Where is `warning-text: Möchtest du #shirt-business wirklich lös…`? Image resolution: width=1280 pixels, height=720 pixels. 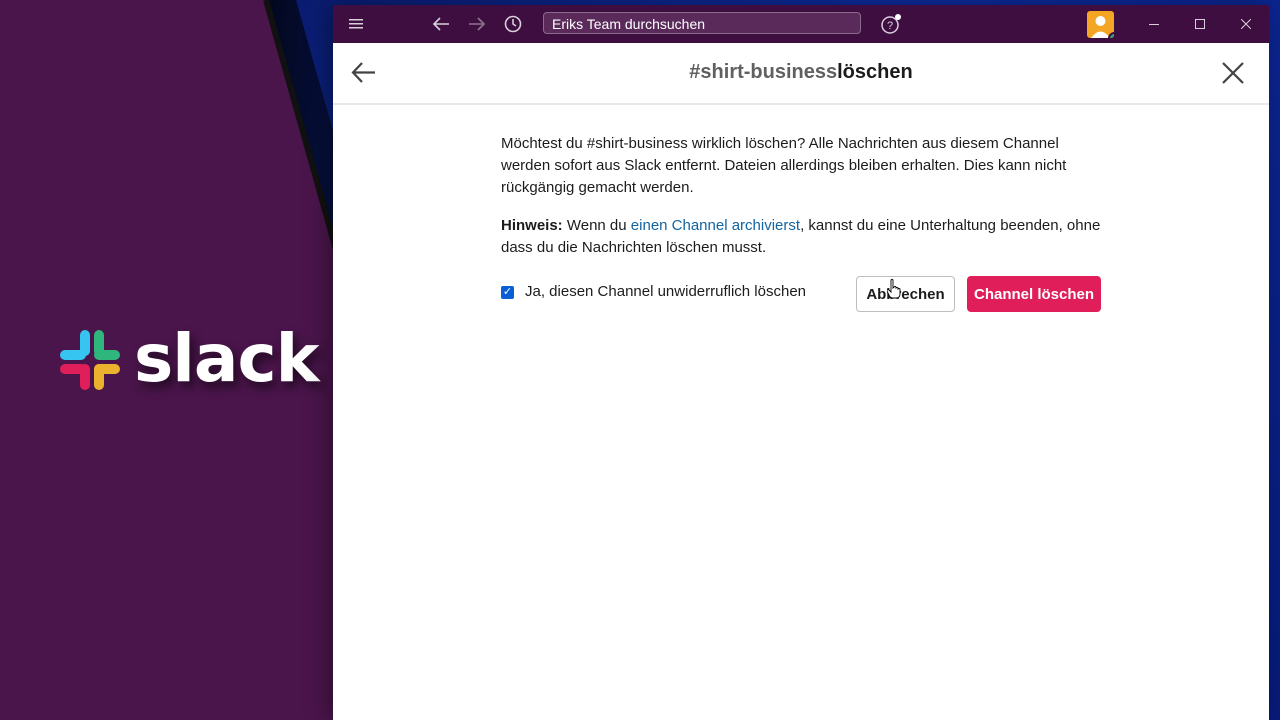
warning-text: Möchtest du #shirt-business wirklich lös… is located at coordinates (784, 165).